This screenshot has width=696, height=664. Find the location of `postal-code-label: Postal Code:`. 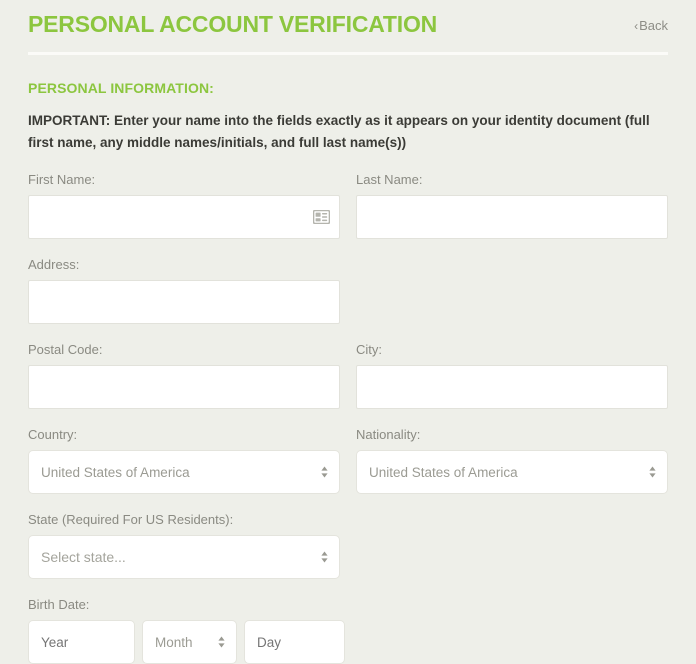

postal-code-label: Postal Code: is located at coordinates (65, 349).